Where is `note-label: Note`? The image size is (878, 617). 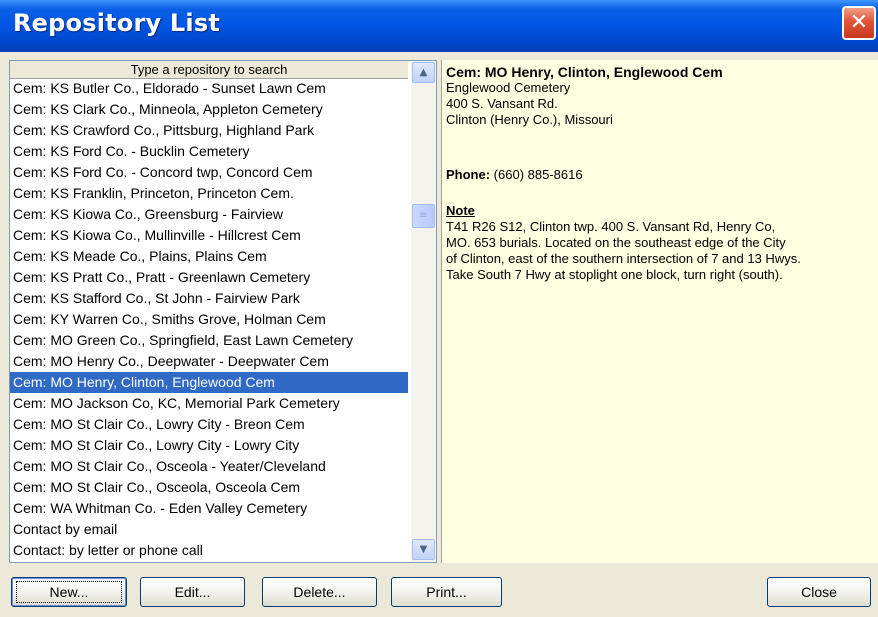
note-label: Note is located at coordinates (460, 210).